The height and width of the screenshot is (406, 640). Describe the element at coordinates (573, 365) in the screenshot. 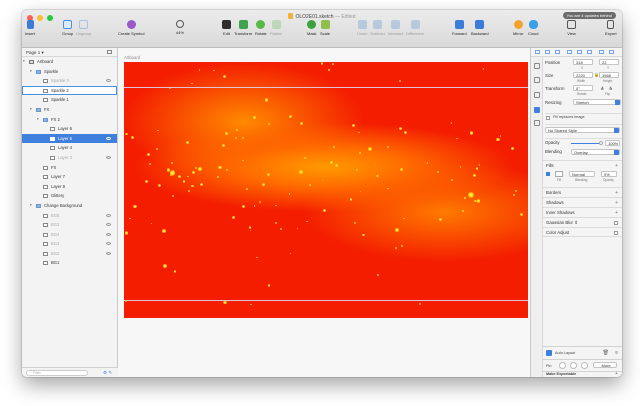

I see `pin-width-icon` at that location.